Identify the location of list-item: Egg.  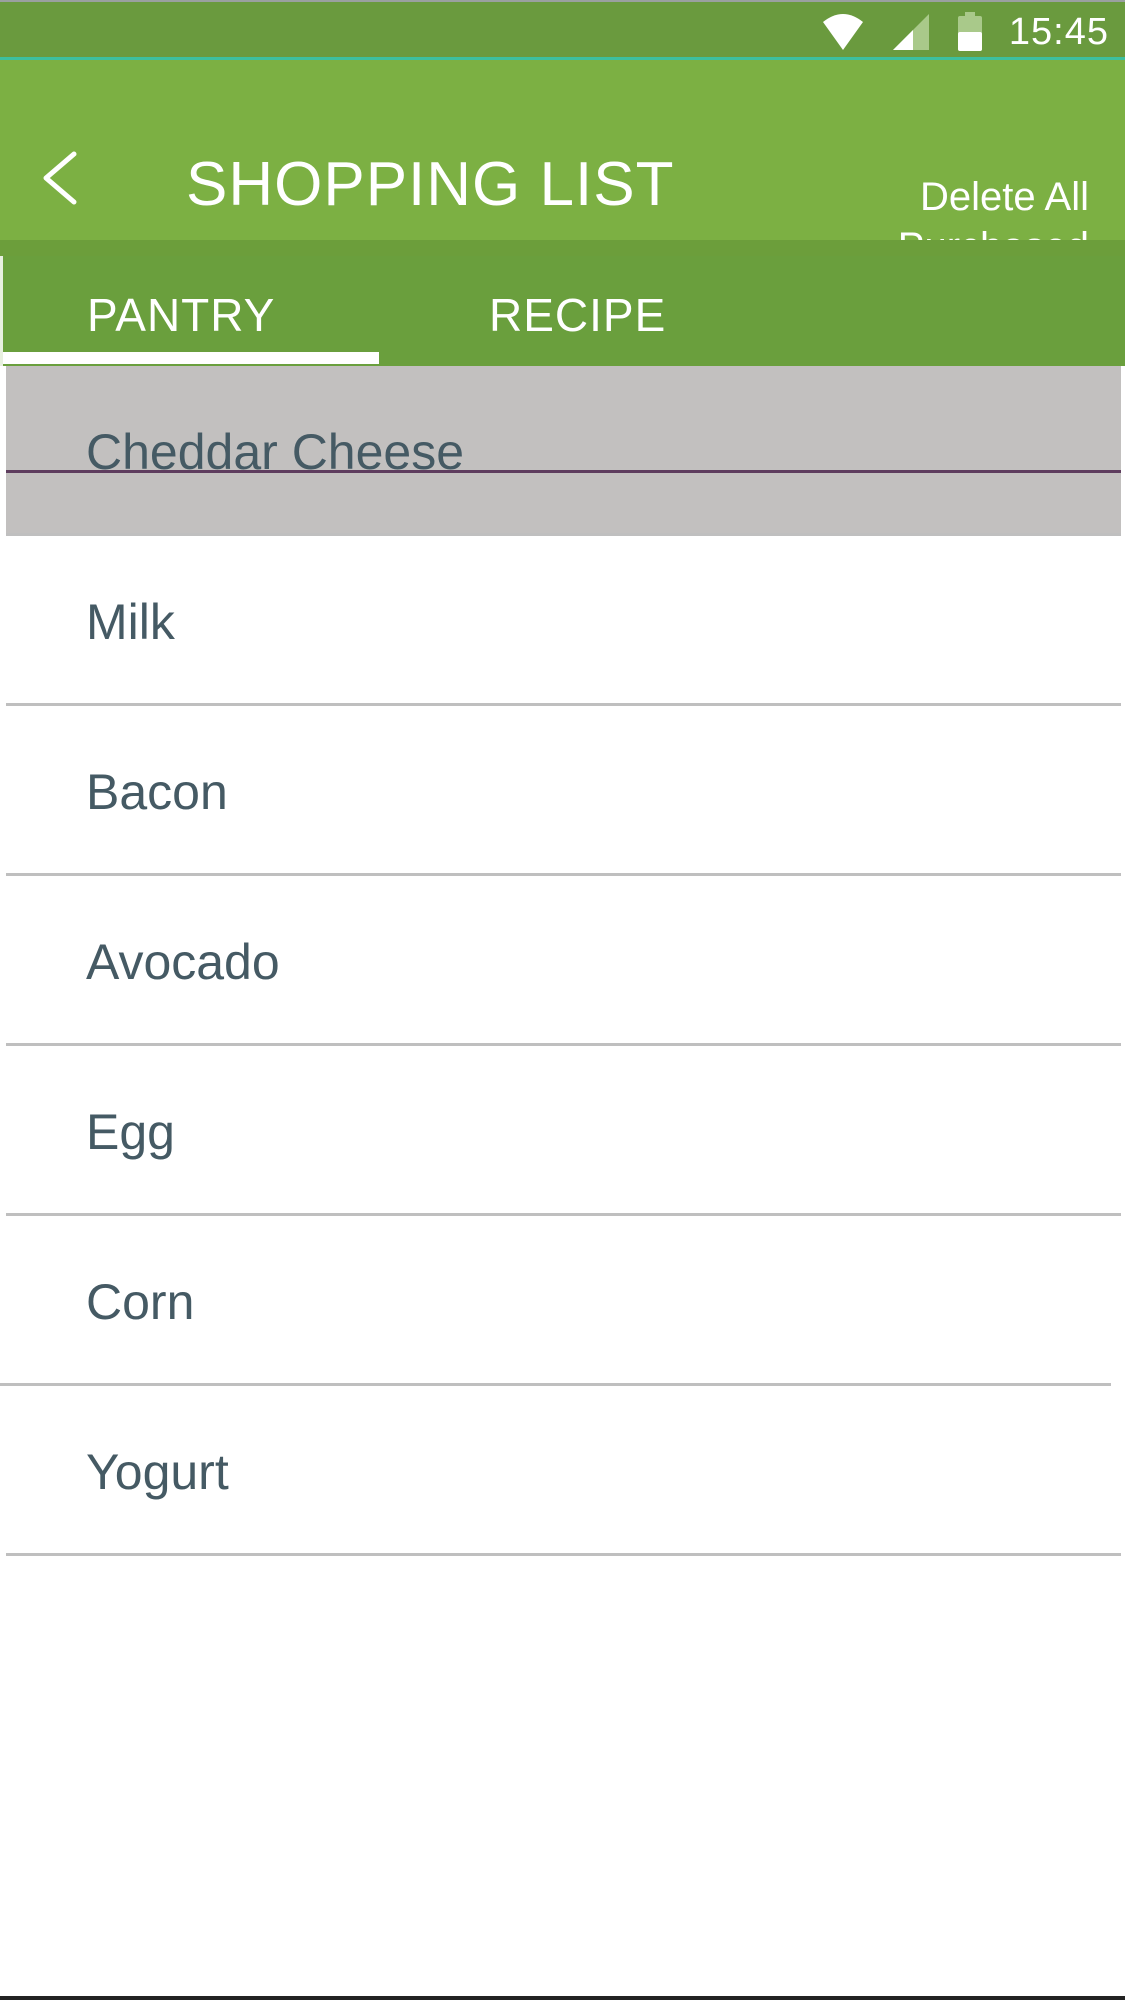
(563, 1131).